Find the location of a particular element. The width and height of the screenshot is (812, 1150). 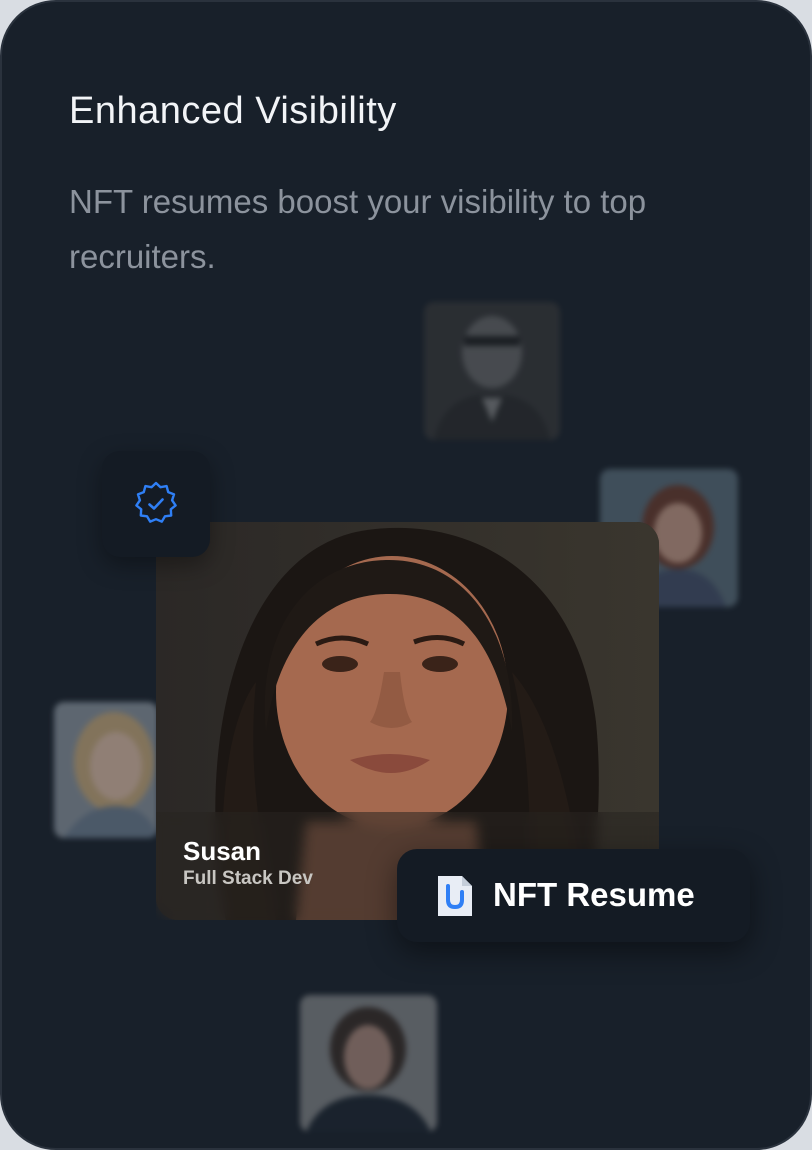

nft-resume-button: NFT Resume is located at coordinates (573, 895).